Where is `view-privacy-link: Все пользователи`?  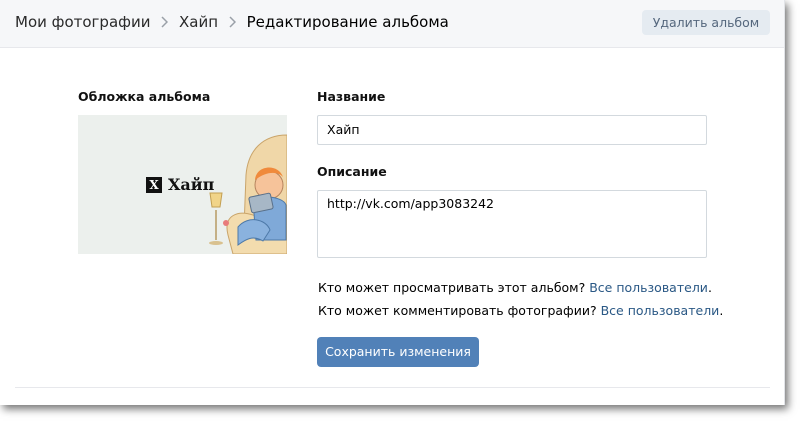
view-privacy-link: Все пользователи is located at coordinates (648, 287).